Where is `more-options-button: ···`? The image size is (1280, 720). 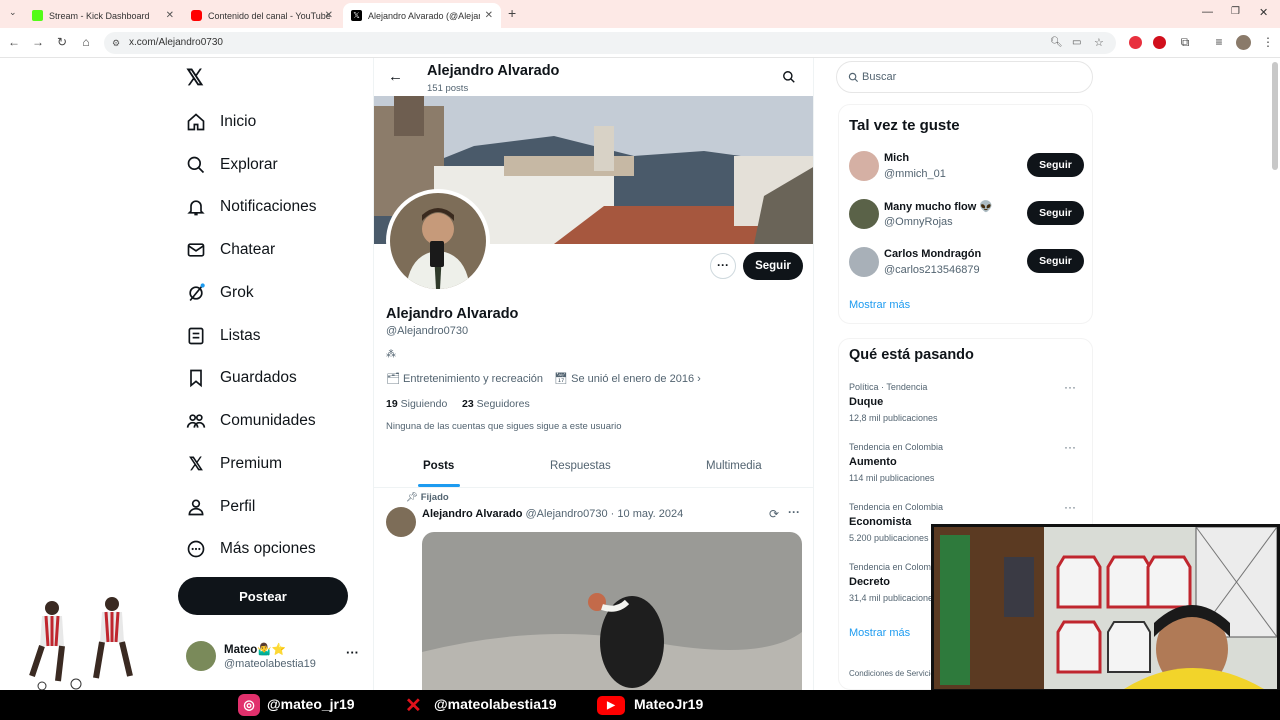
more-options-button: ··· is located at coordinates (723, 266).